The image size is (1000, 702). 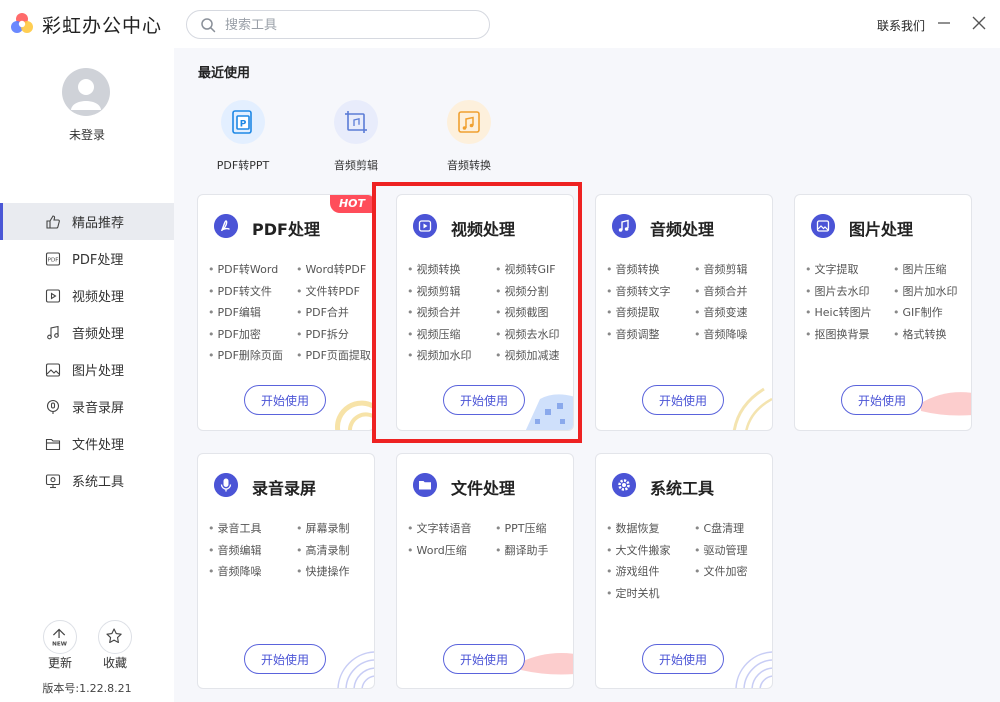 I want to click on sidebar-item-recommended: 精品推荐, so click(x=87, y=221).